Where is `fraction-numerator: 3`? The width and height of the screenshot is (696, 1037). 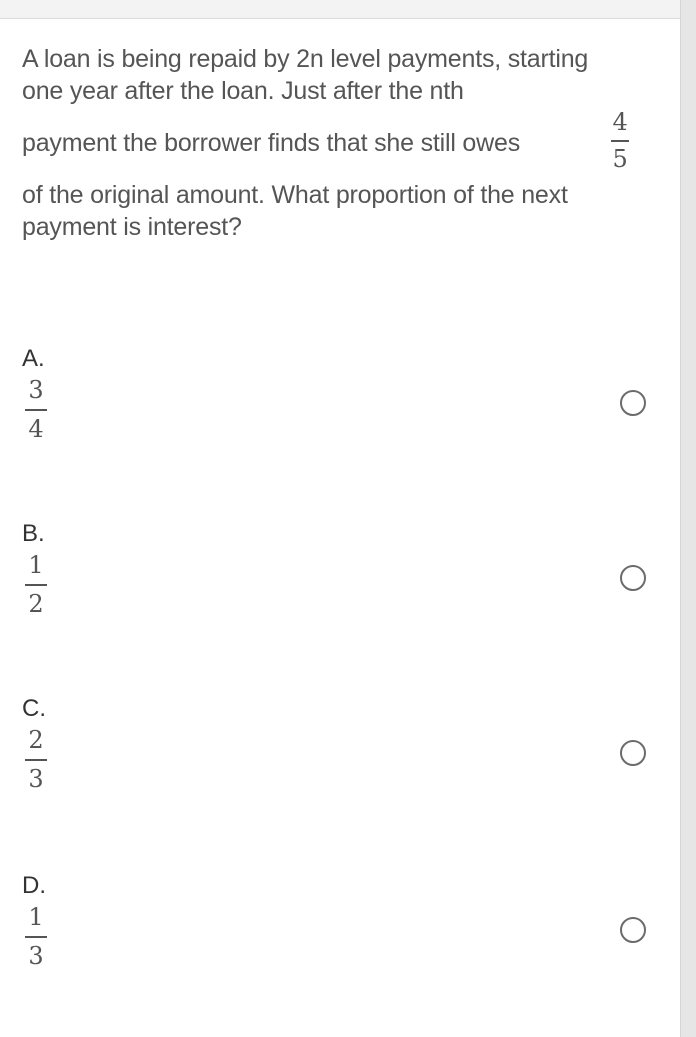
fraction-numerator: 3 is located at coordinates (36, 390).